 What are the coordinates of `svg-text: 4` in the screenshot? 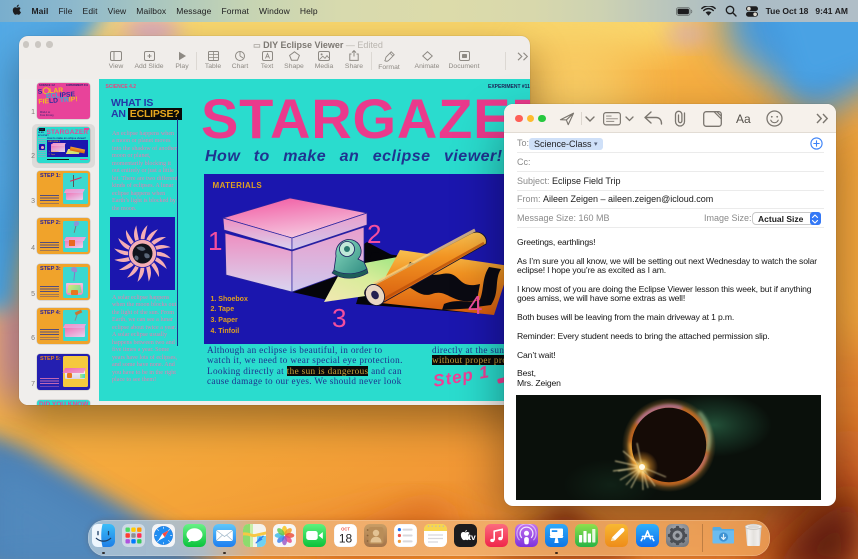 It's located at (475, 305).